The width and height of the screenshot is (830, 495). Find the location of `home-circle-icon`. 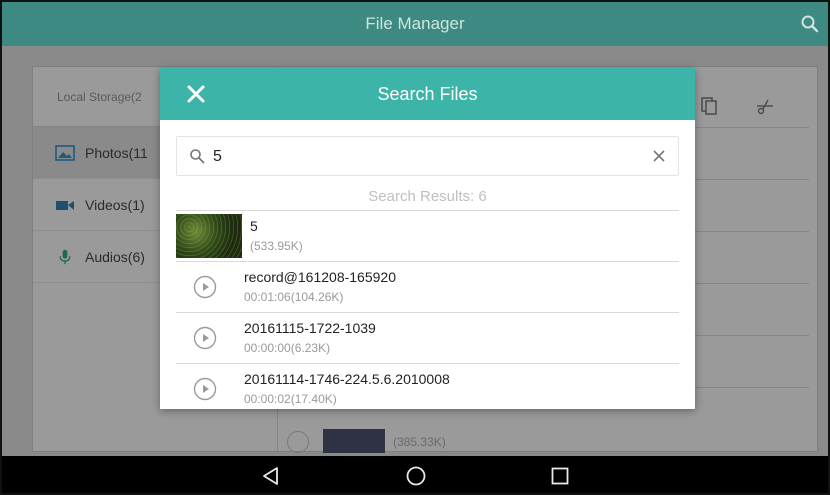

home-circle-icon is located at coordinates (416, 476).